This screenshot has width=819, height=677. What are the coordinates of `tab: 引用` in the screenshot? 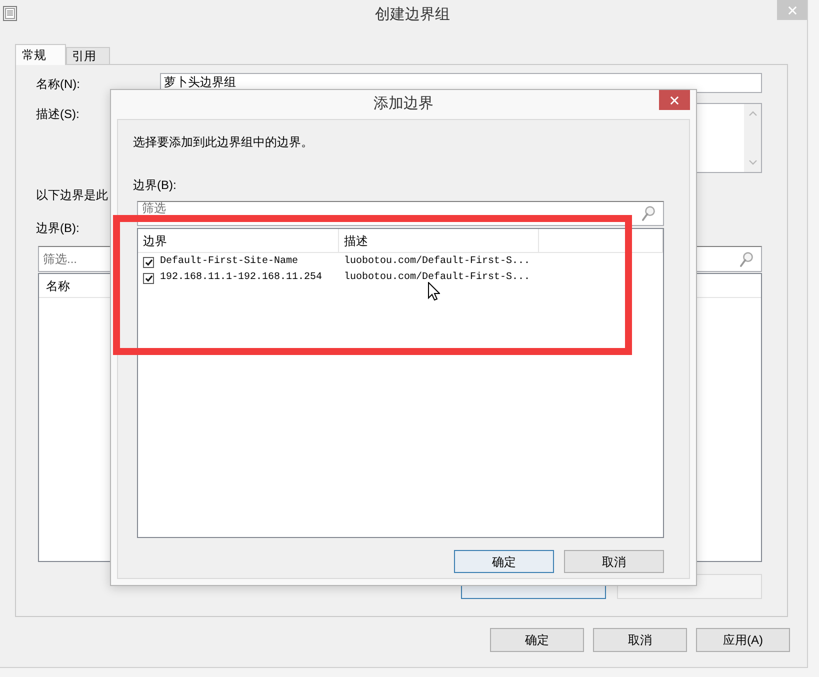 It's located at (88, 55).